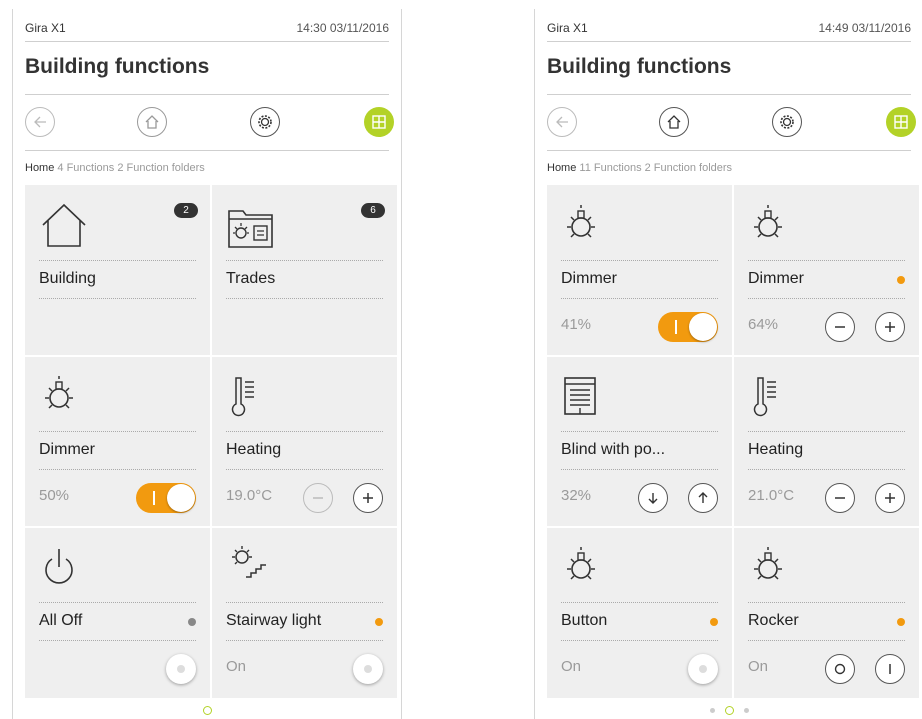 Image resolution: width=922 pixels, height=719 pixels. Describe the element at coordinates (584, 620) in the screenshot. I see `tile-label-text: Button` at that location.